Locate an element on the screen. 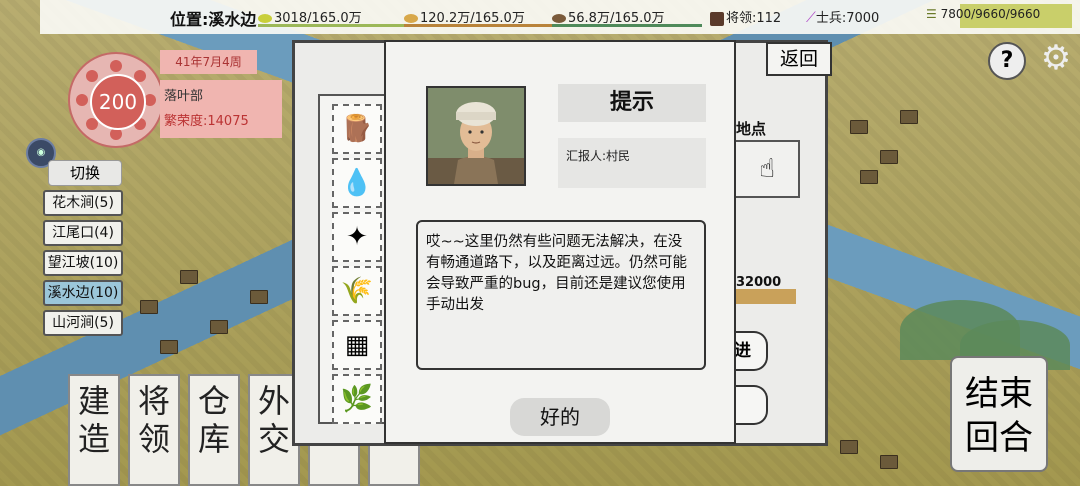 The height and width of the screenshot is (486, 1080). end-turn-button: 结束 回合 is located at coordinates (999, 414).